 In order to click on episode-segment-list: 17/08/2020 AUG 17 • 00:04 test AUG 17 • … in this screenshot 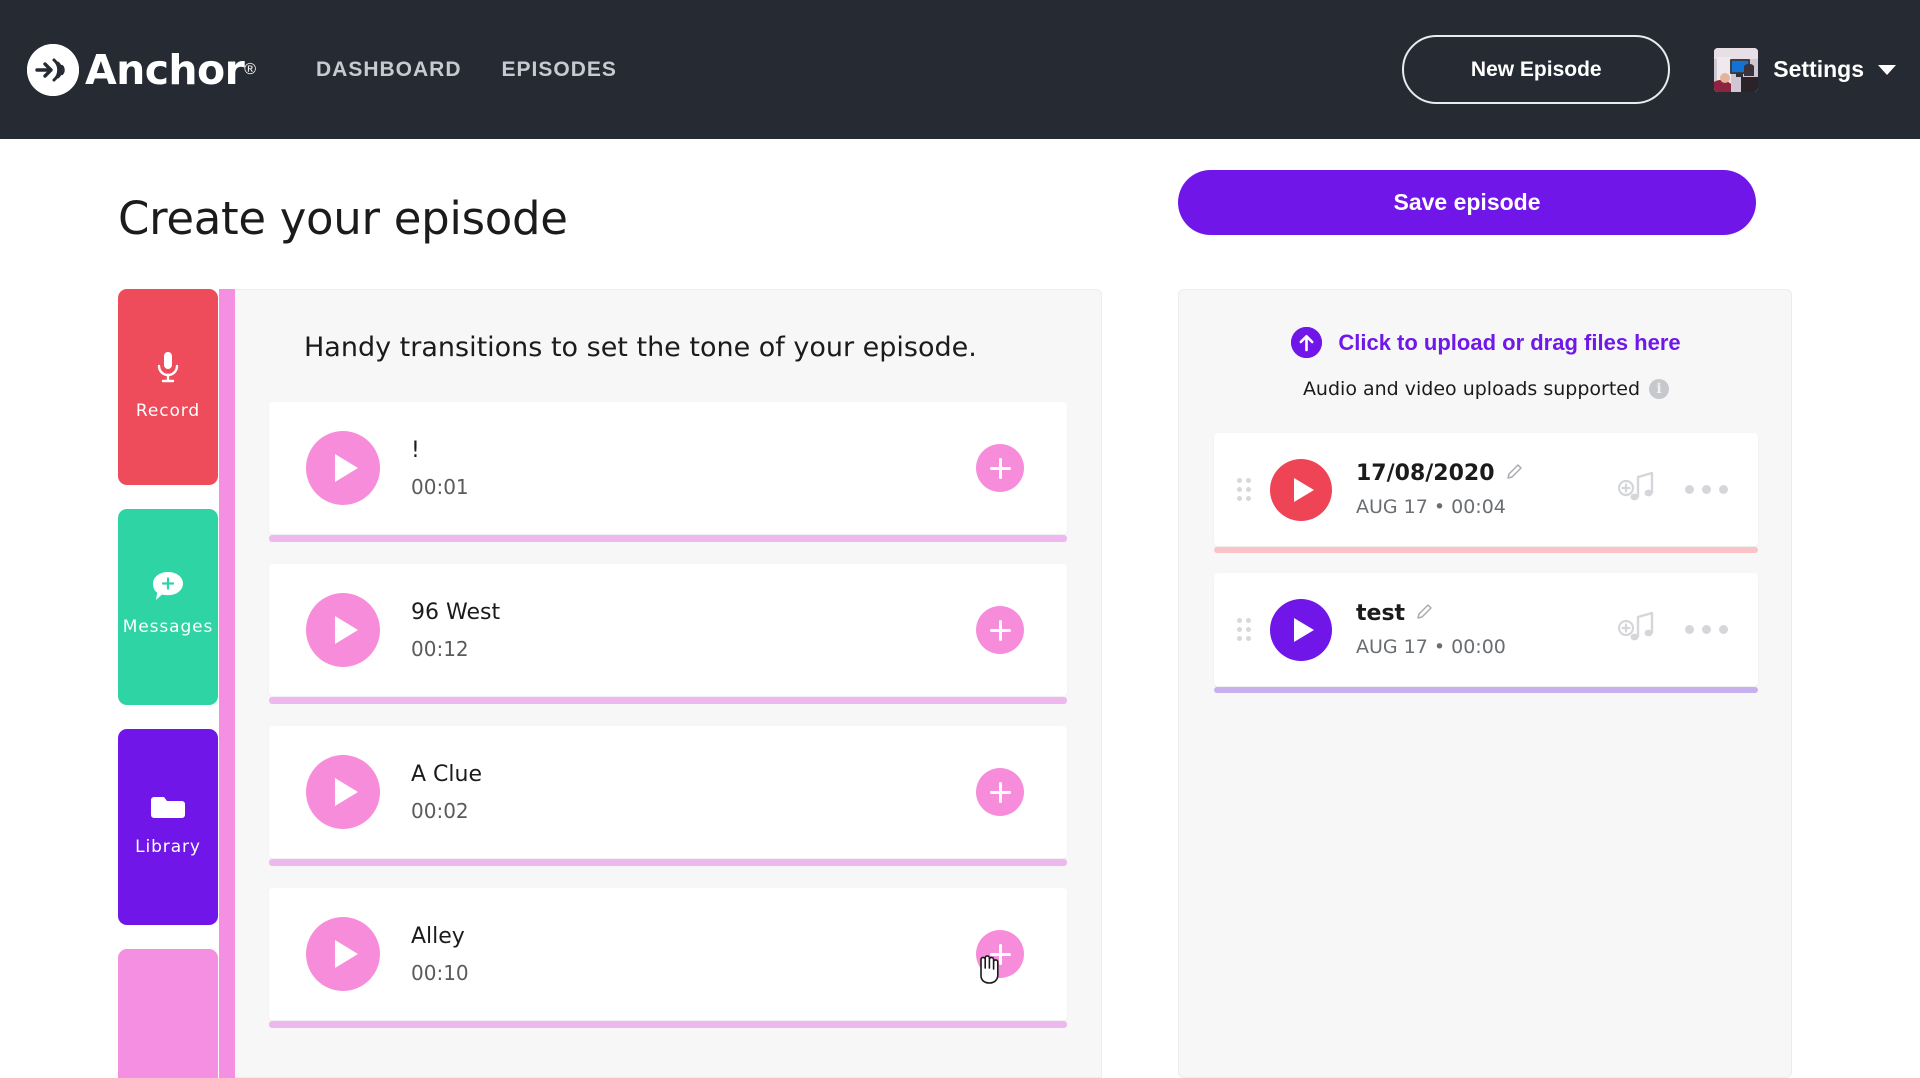, I will do `click(1486, 573)`.